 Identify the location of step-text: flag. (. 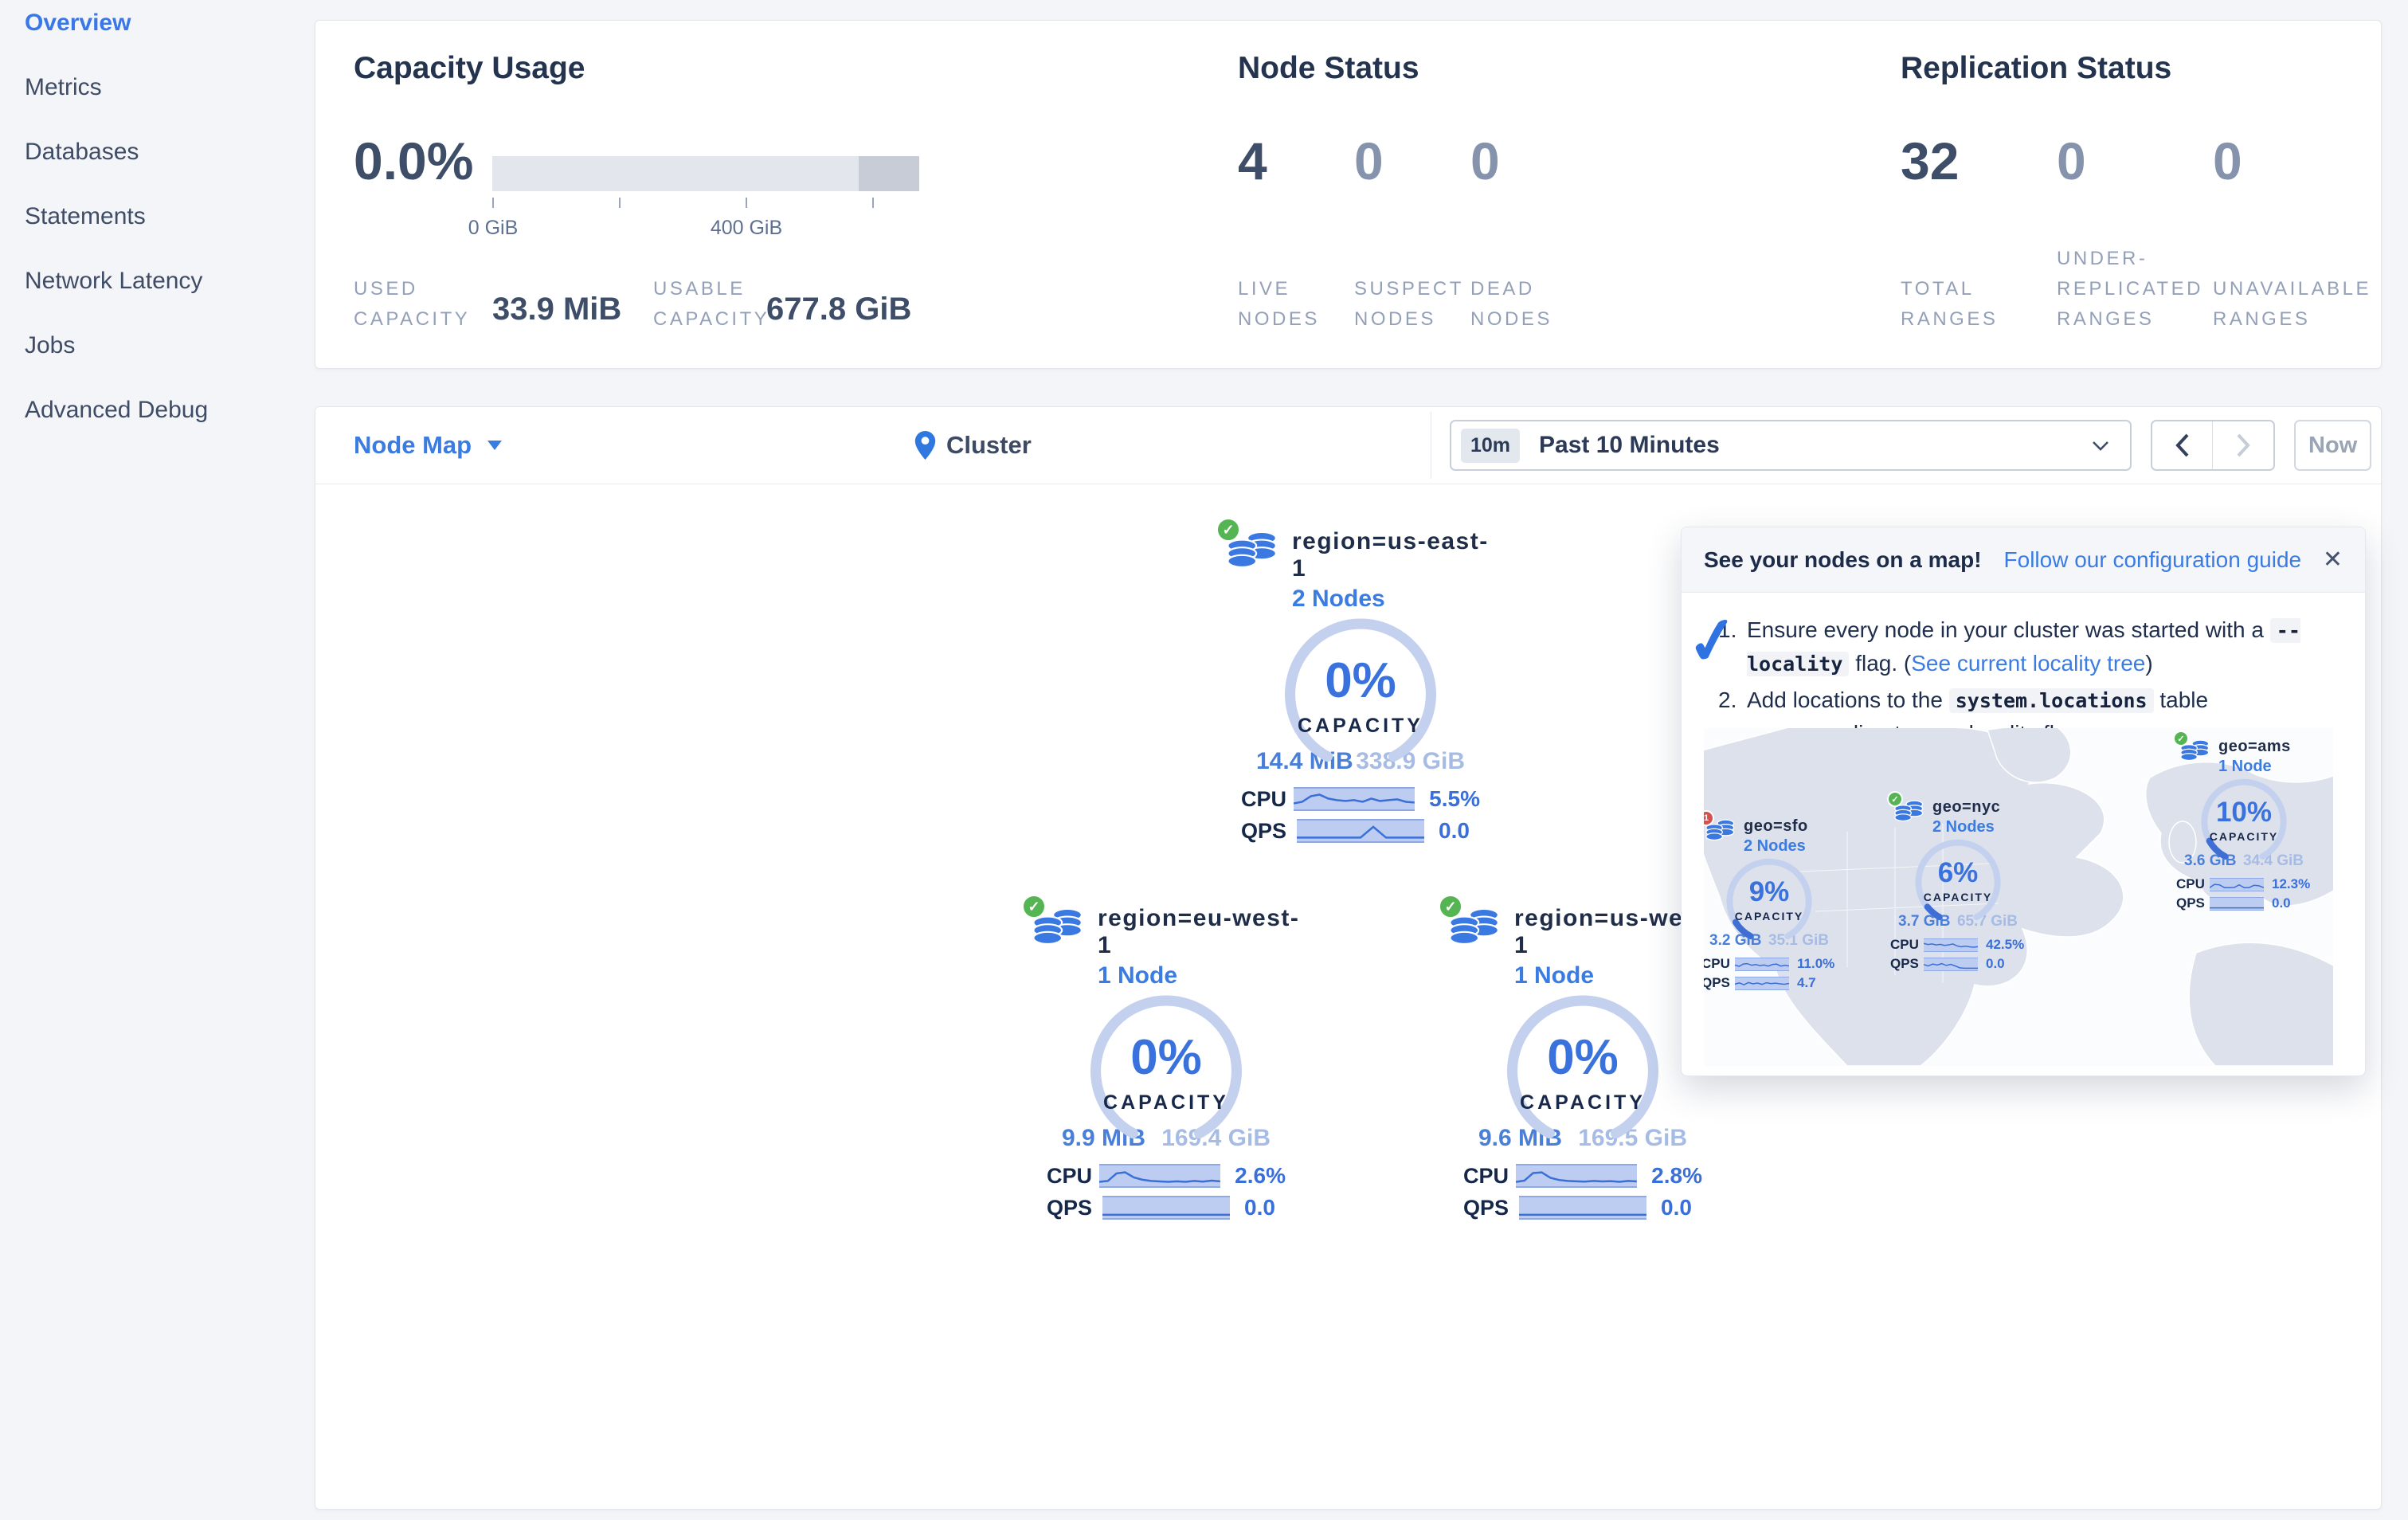
(1881, 663).